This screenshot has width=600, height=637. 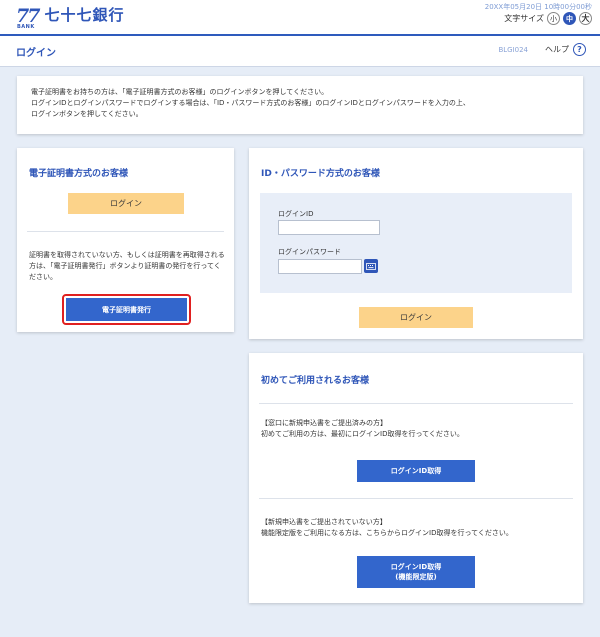 What do you see at coordinates (557, 49) in the screenshot?
I see `help-label: ヘルプ` at bounding box center [557, 49].